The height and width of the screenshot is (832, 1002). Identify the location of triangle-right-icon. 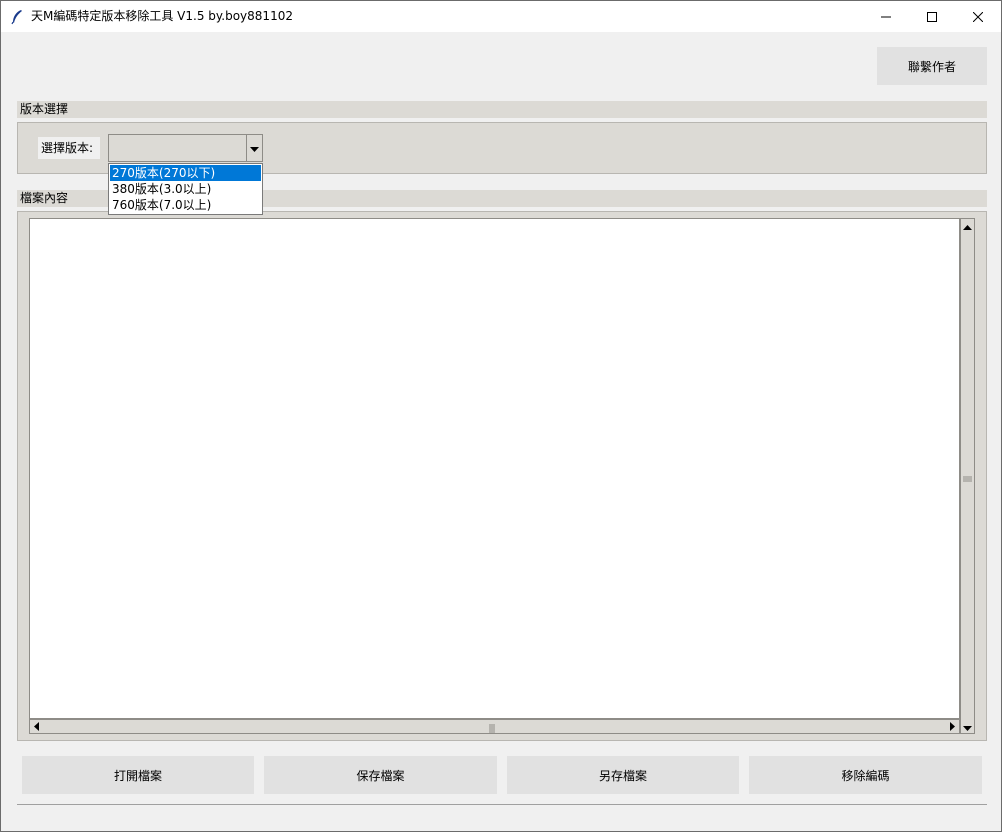
(952, 727).